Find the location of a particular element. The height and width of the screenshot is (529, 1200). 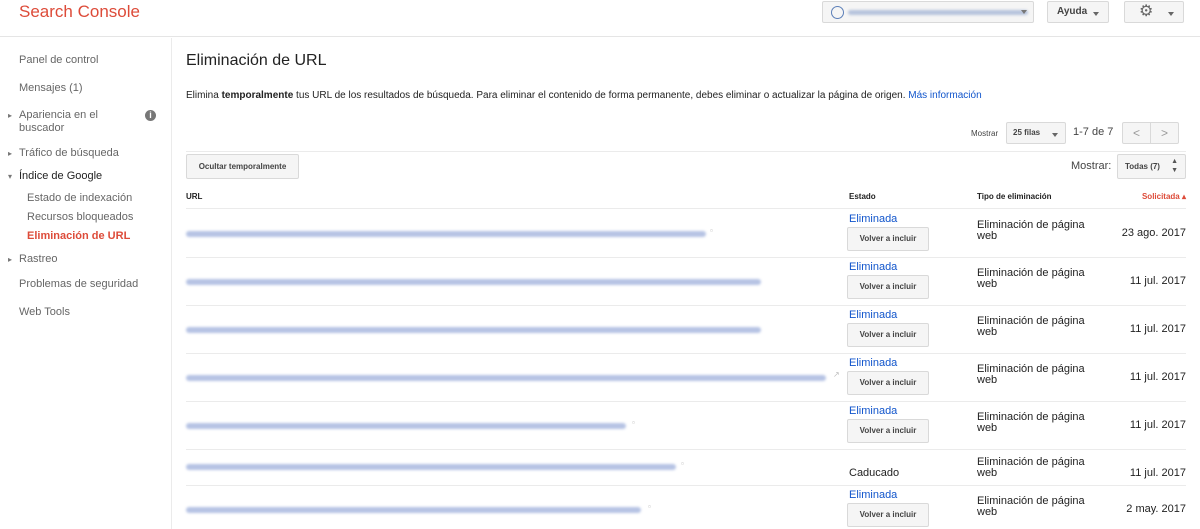

sidebar-item-messages: Mensajes (1) is located at coordinates (51, 88).